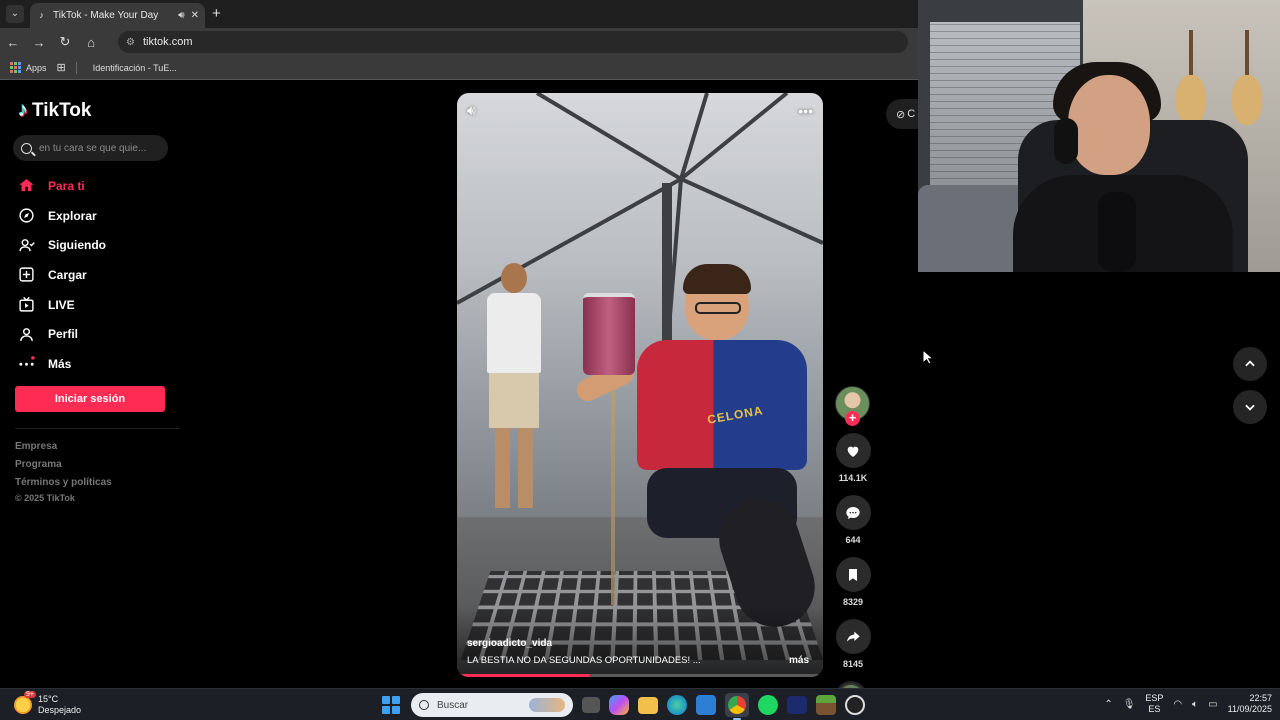 This screenshot has width=1280, height=720. What do you see at coordinates (513, 42) in the screenshot?
I see `address-bar: ⚙ tiktok.com` at bounding box center [513, 42].